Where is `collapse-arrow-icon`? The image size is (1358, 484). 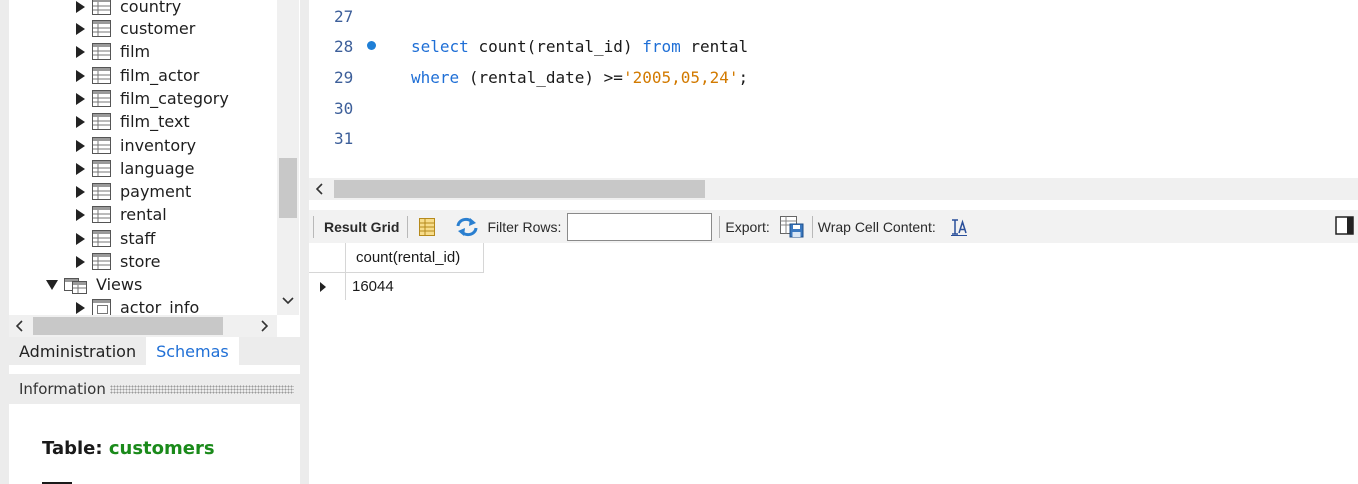
collapse-arrow-icon is located at coordinates (52, 285).